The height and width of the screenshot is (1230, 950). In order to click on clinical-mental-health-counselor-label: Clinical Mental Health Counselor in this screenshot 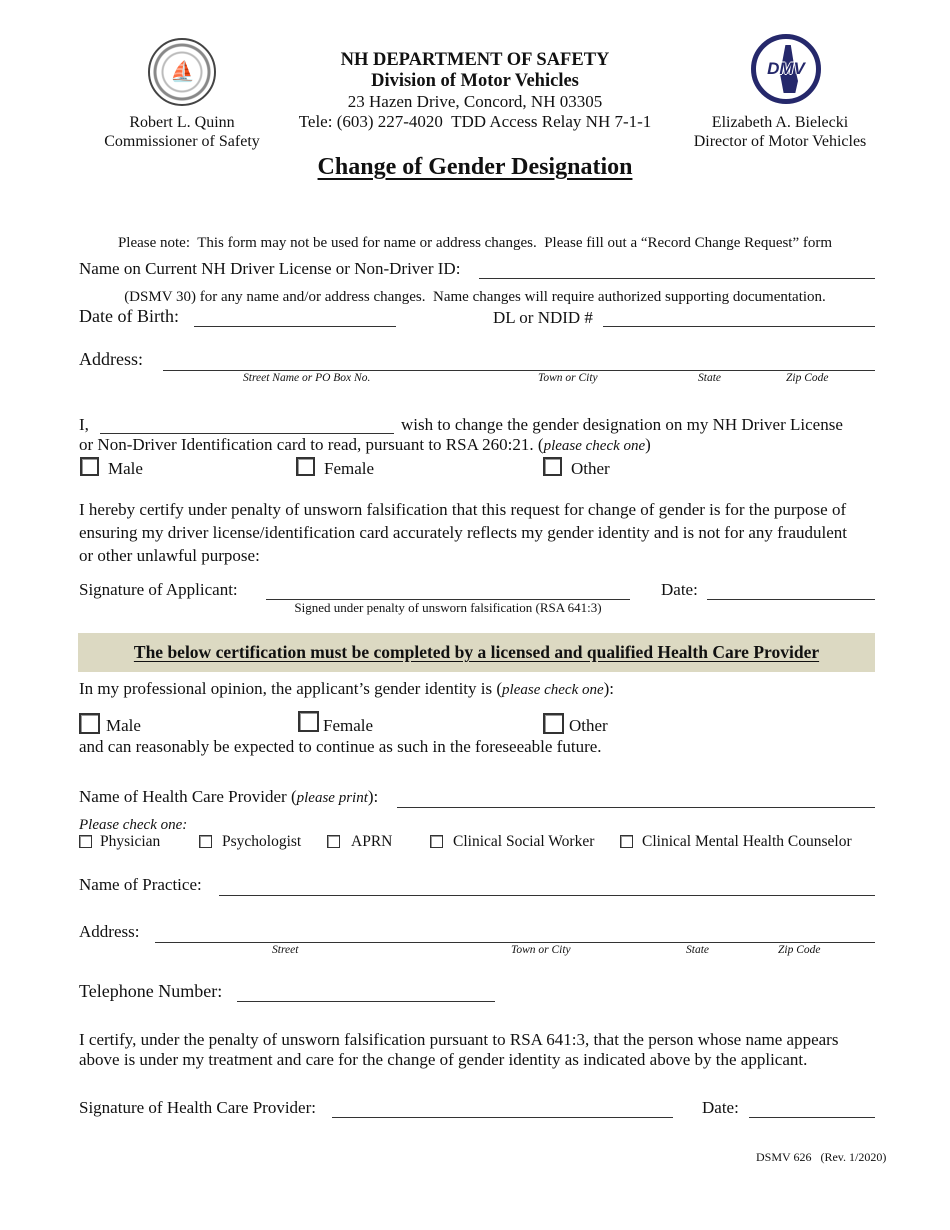, I will do `click(747, 841)`.